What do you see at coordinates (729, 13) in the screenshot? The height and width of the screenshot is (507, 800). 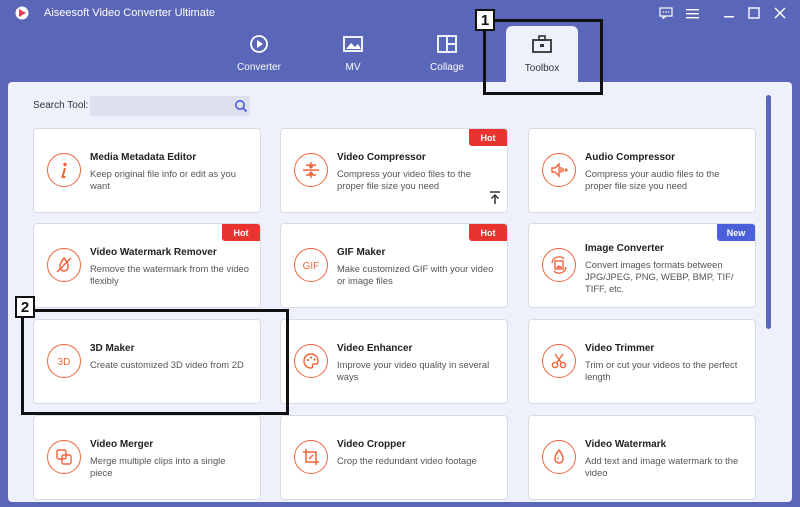 I see `minimize-icon` at bounding box center [729, 13].